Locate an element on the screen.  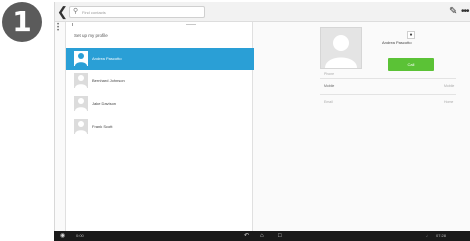
step-badge: 1 is located at coordinates (22, 22).